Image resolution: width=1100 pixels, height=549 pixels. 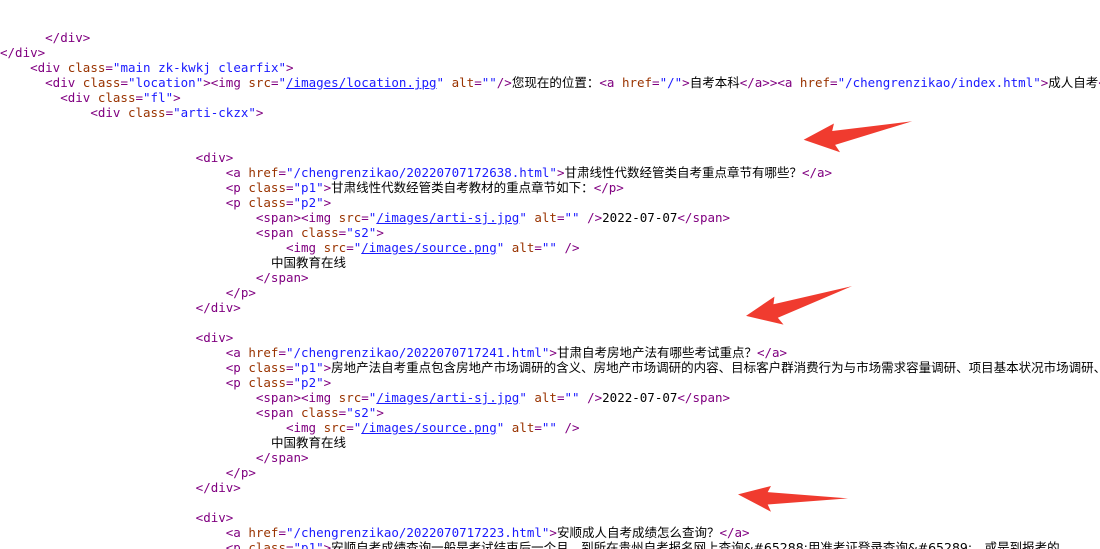 What do you see at coordinates (462, 187) in the screenshot?
I see `syntax-text: 甘肃线性代数经管类自考教材的重点章节如下：` at bounding box center [462, 187].